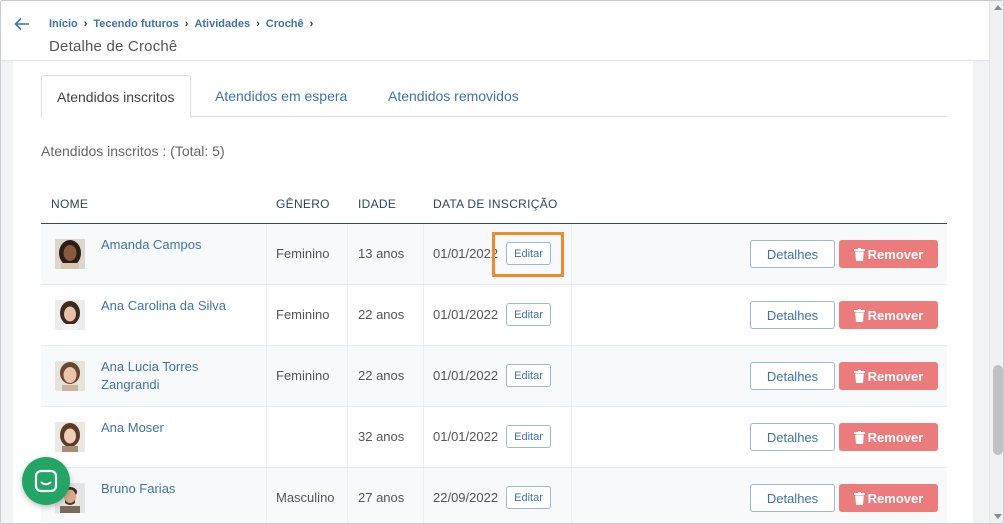 The image size is (1004, 524). Describe the element at coordinates (23, 25) in the screenshot. I see `back-arrow-icon` at that location.